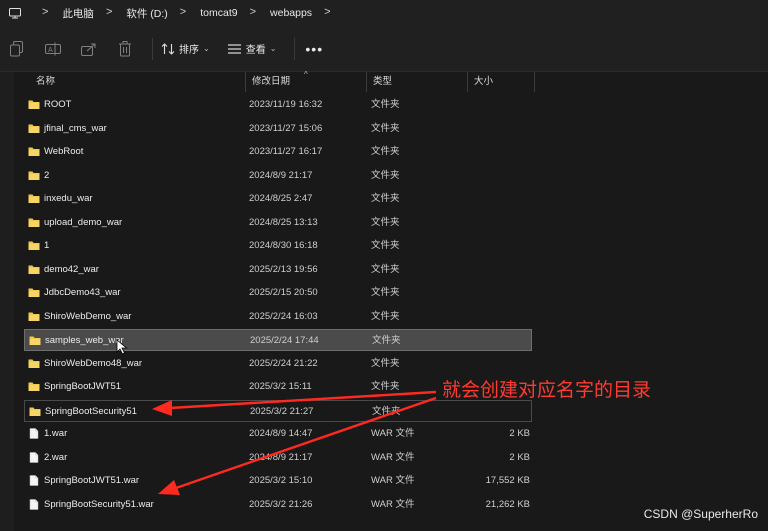  I want to click on file-date: 2023/11/19 16:32, so click(286, 104).